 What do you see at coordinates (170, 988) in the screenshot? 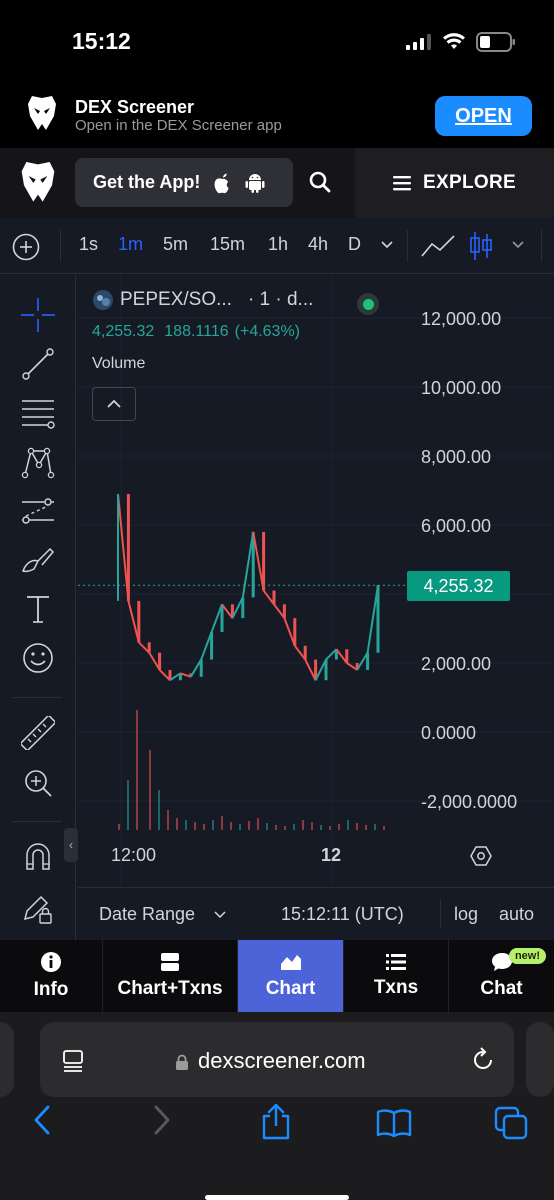
I see `tab-label: Chart+Txns` at bounding box center [170, 988].